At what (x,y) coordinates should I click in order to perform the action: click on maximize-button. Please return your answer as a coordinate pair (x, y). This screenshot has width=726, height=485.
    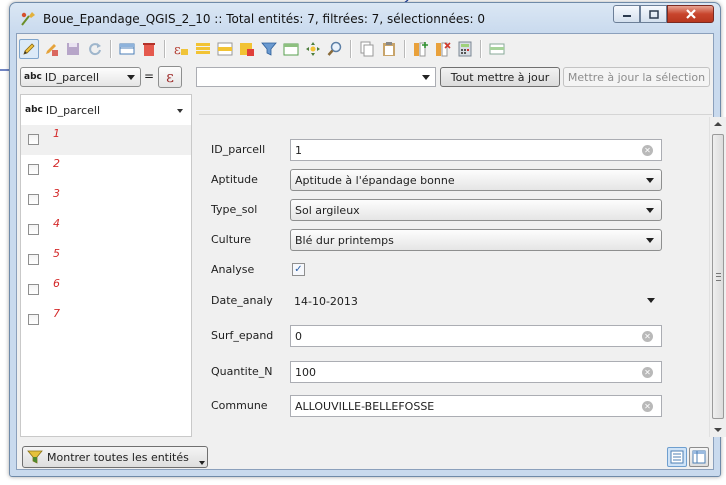
    Looking at the image, I should click on (653, 14).